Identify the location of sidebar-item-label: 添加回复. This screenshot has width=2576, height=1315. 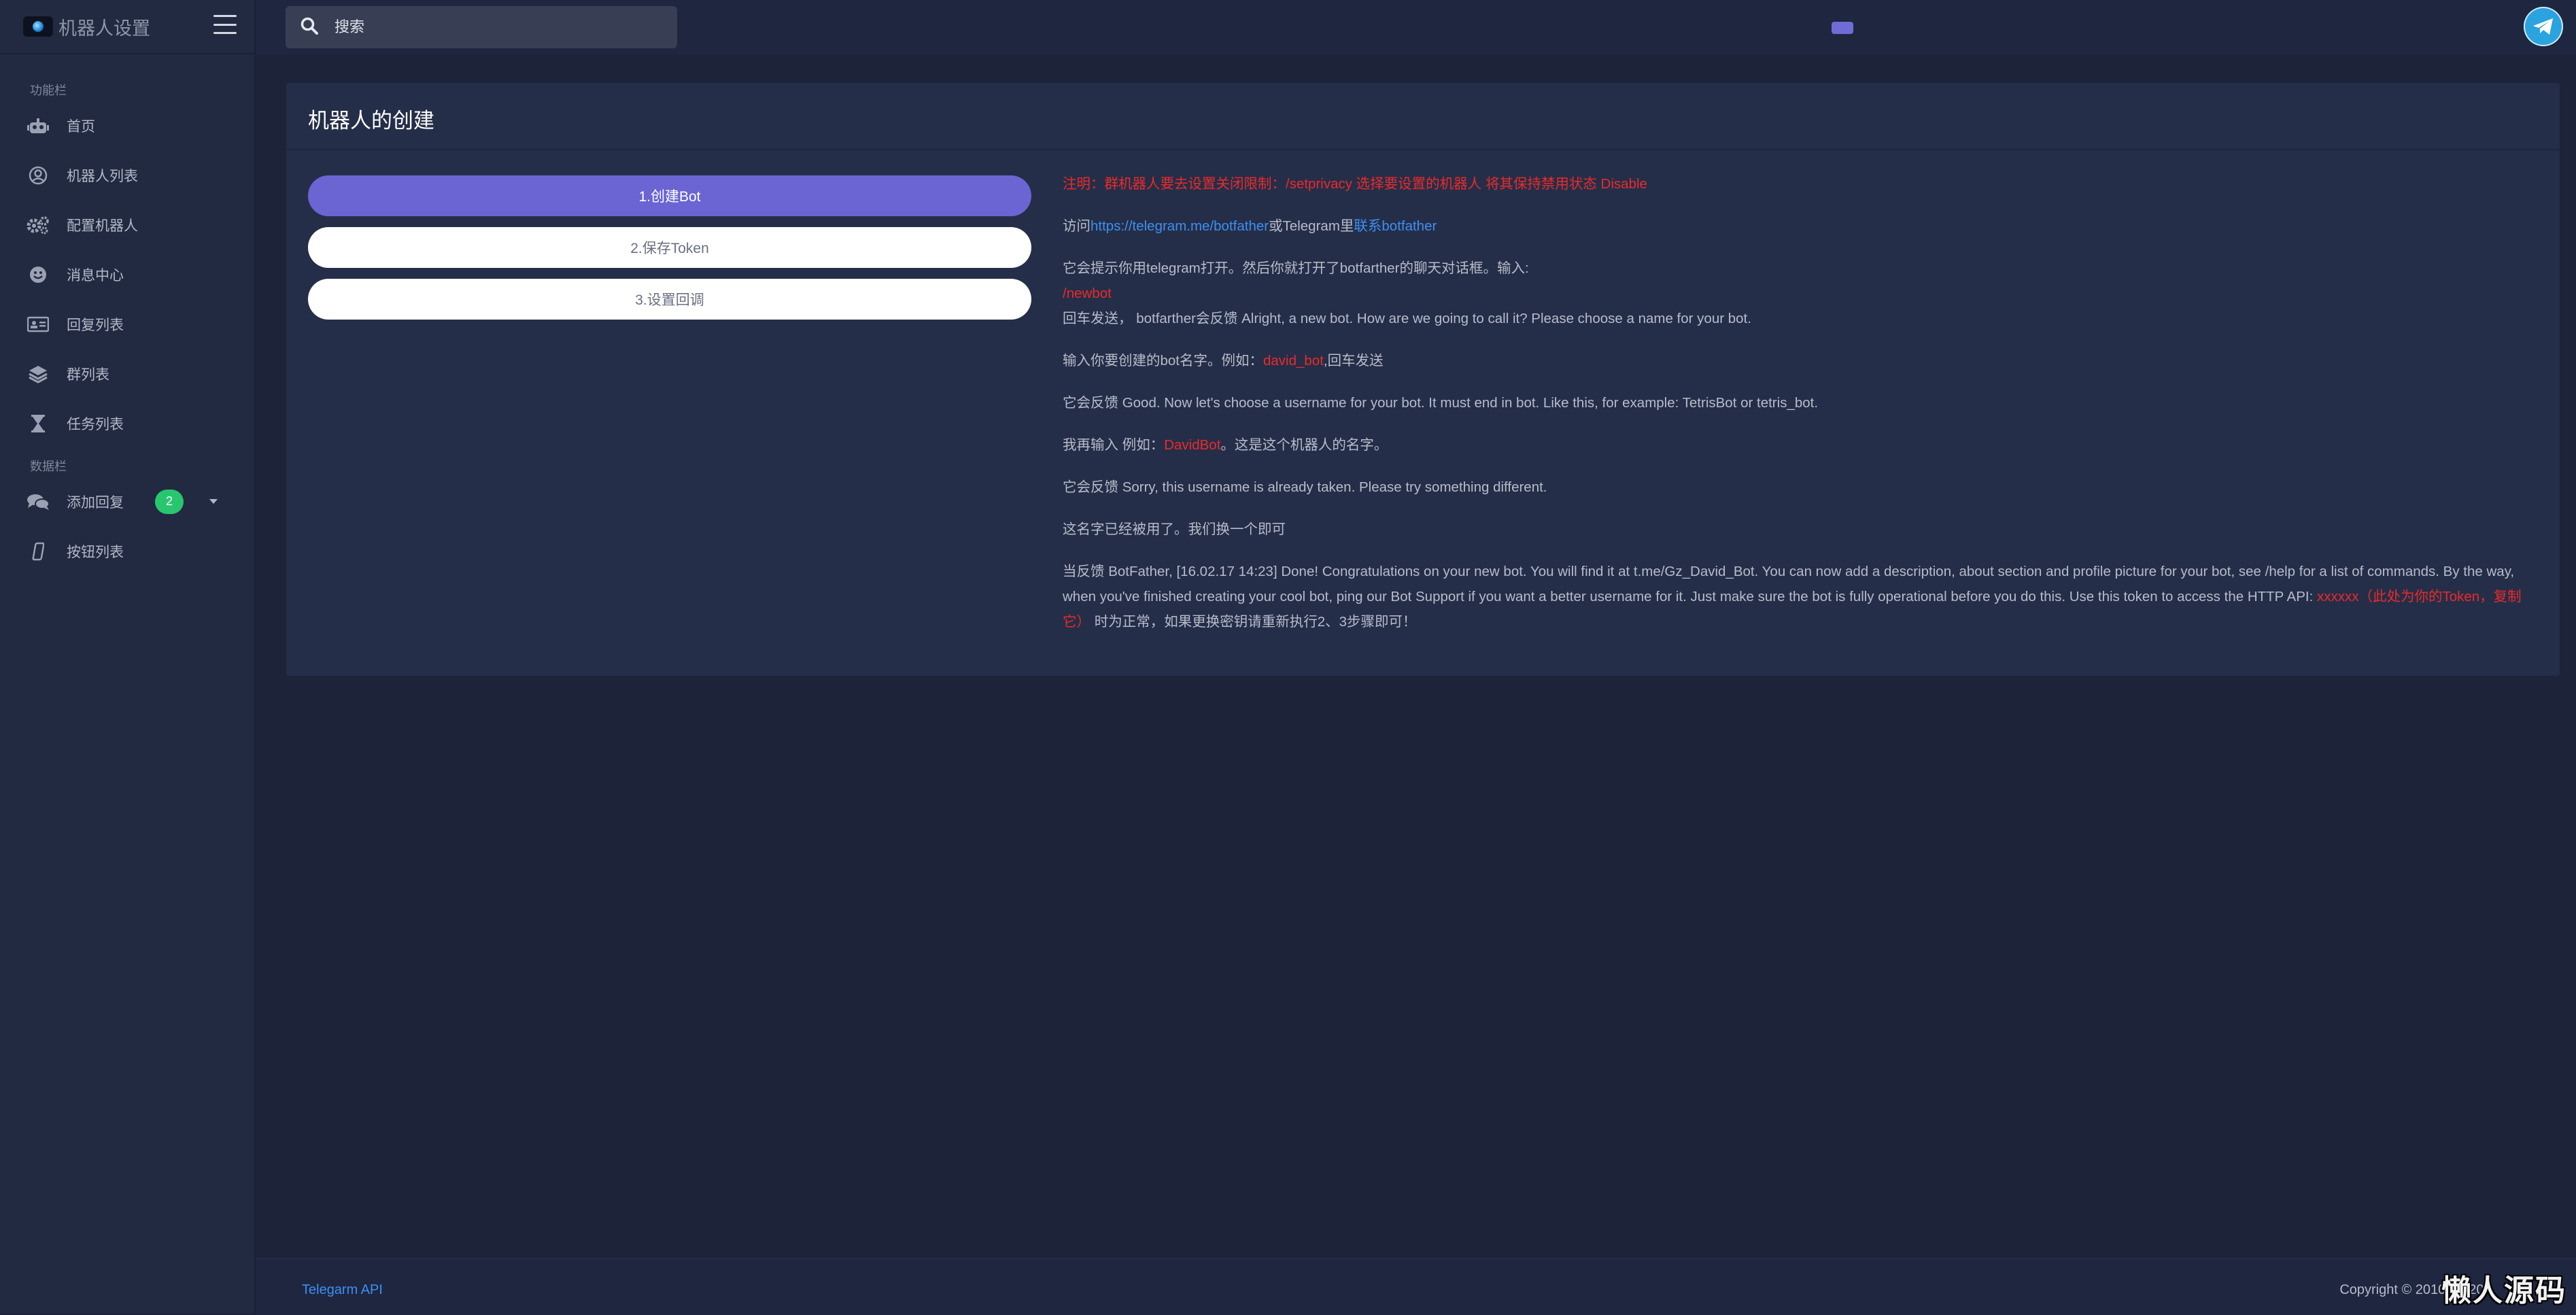
(95, 503).